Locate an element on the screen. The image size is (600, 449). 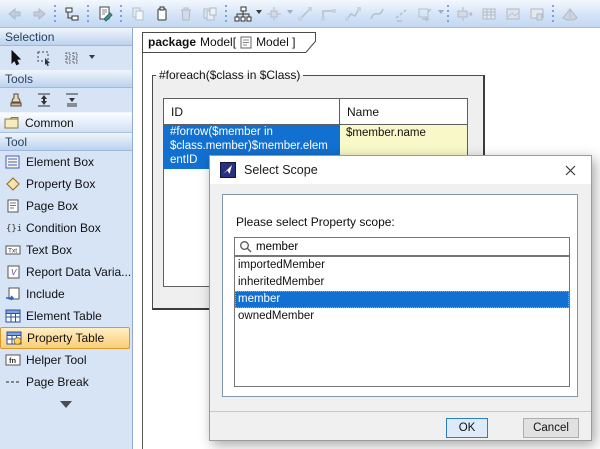
svg-text: V is located at coordinates (14, 272).